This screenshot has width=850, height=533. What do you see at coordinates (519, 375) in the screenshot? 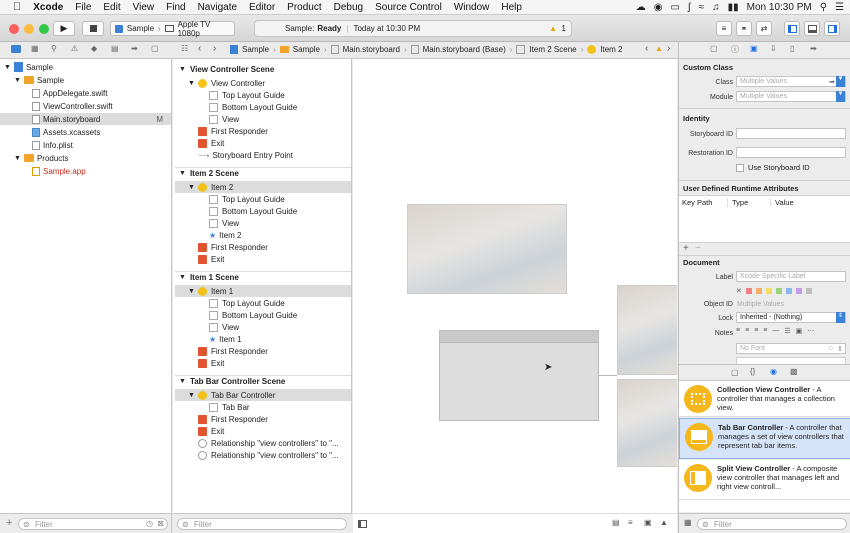
I see `scene-tab-bar-controller` at bounding box center [519, 375].